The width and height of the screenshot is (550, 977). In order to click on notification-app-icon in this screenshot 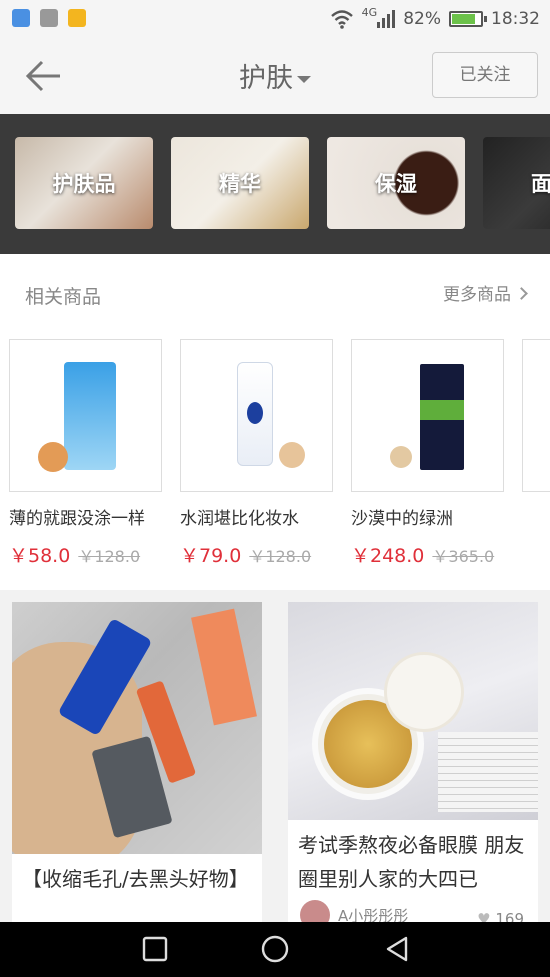, I will do `click(21, 18)`.